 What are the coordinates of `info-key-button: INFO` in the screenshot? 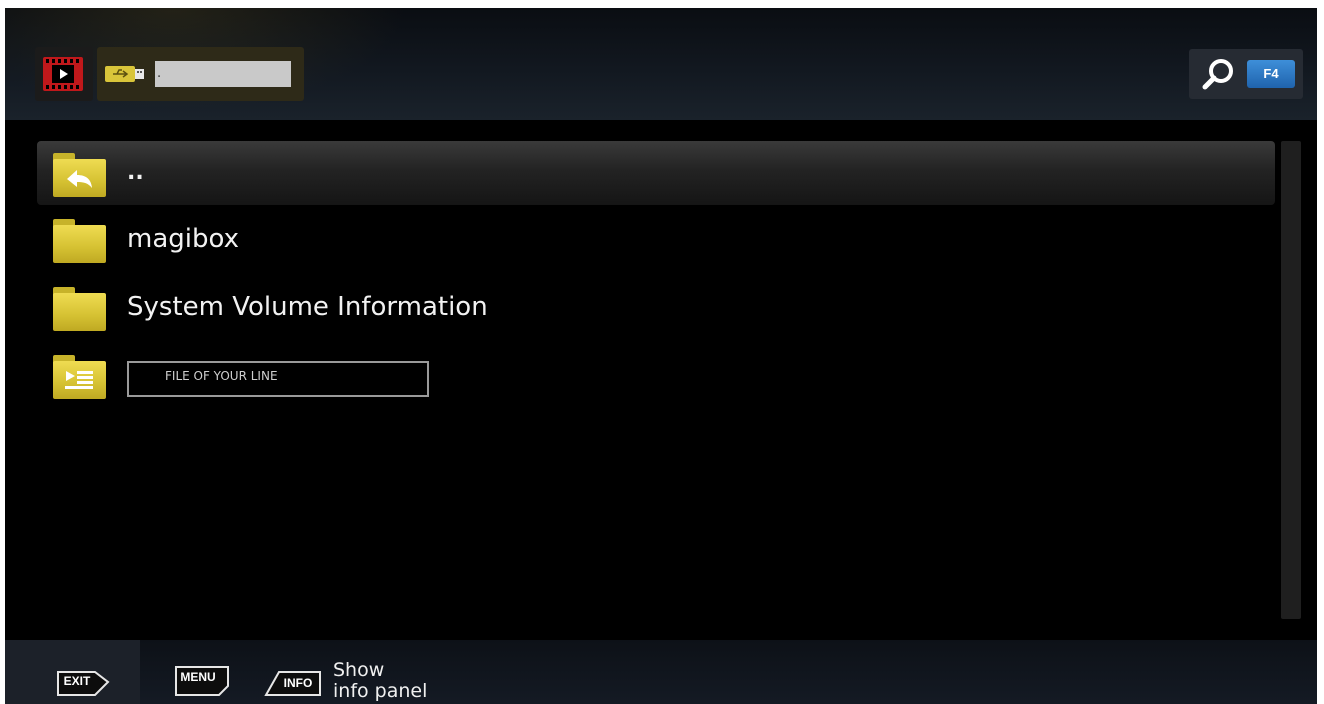 It's located at (293, 681).